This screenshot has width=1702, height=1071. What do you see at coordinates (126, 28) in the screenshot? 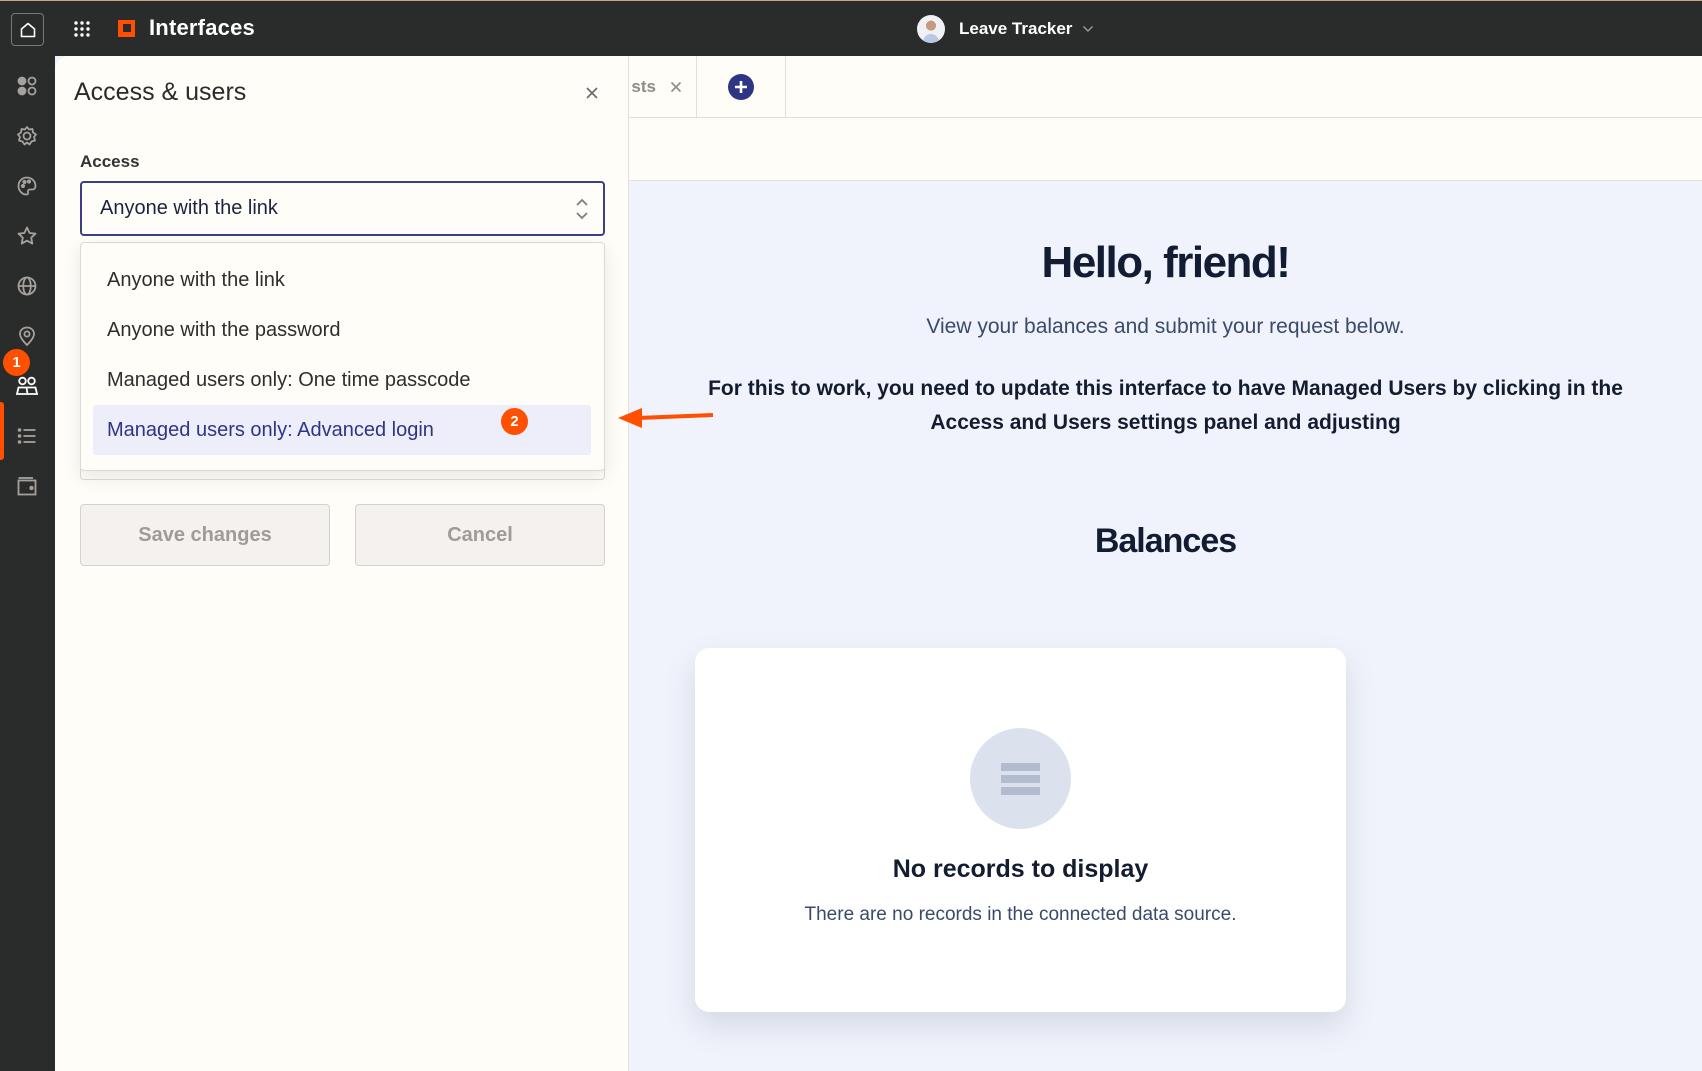
I see `brand-logo-icon` at bounding box center [126, 28].